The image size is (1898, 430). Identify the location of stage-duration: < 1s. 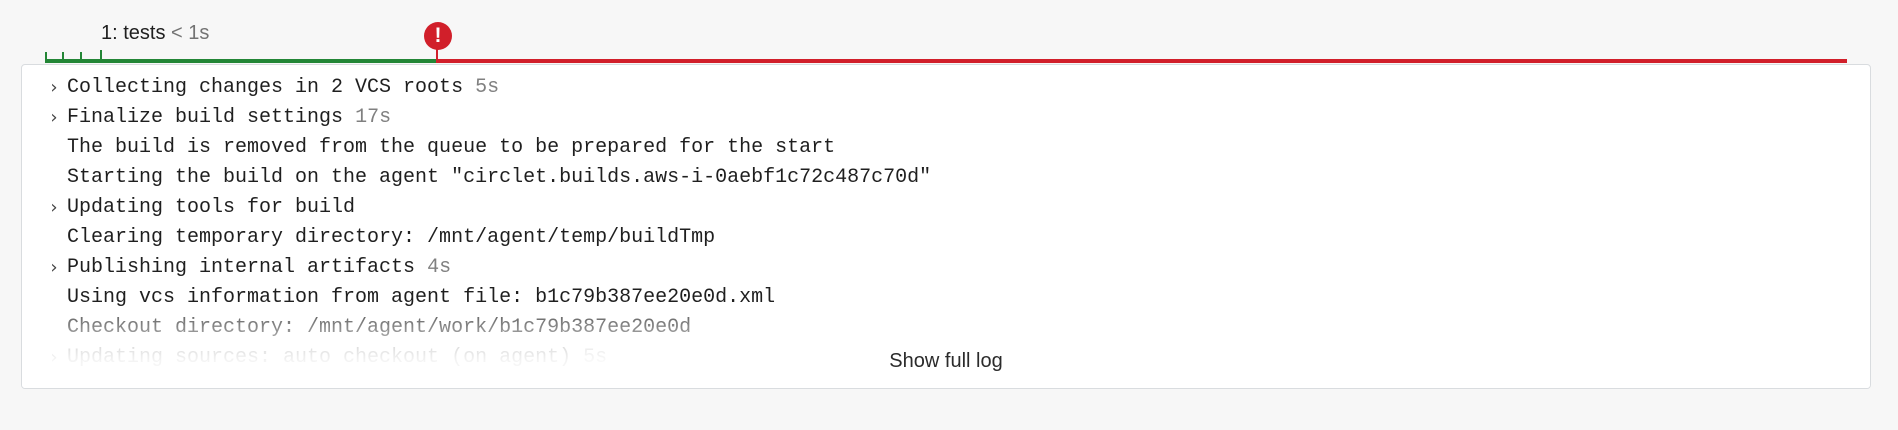
(190, 33).